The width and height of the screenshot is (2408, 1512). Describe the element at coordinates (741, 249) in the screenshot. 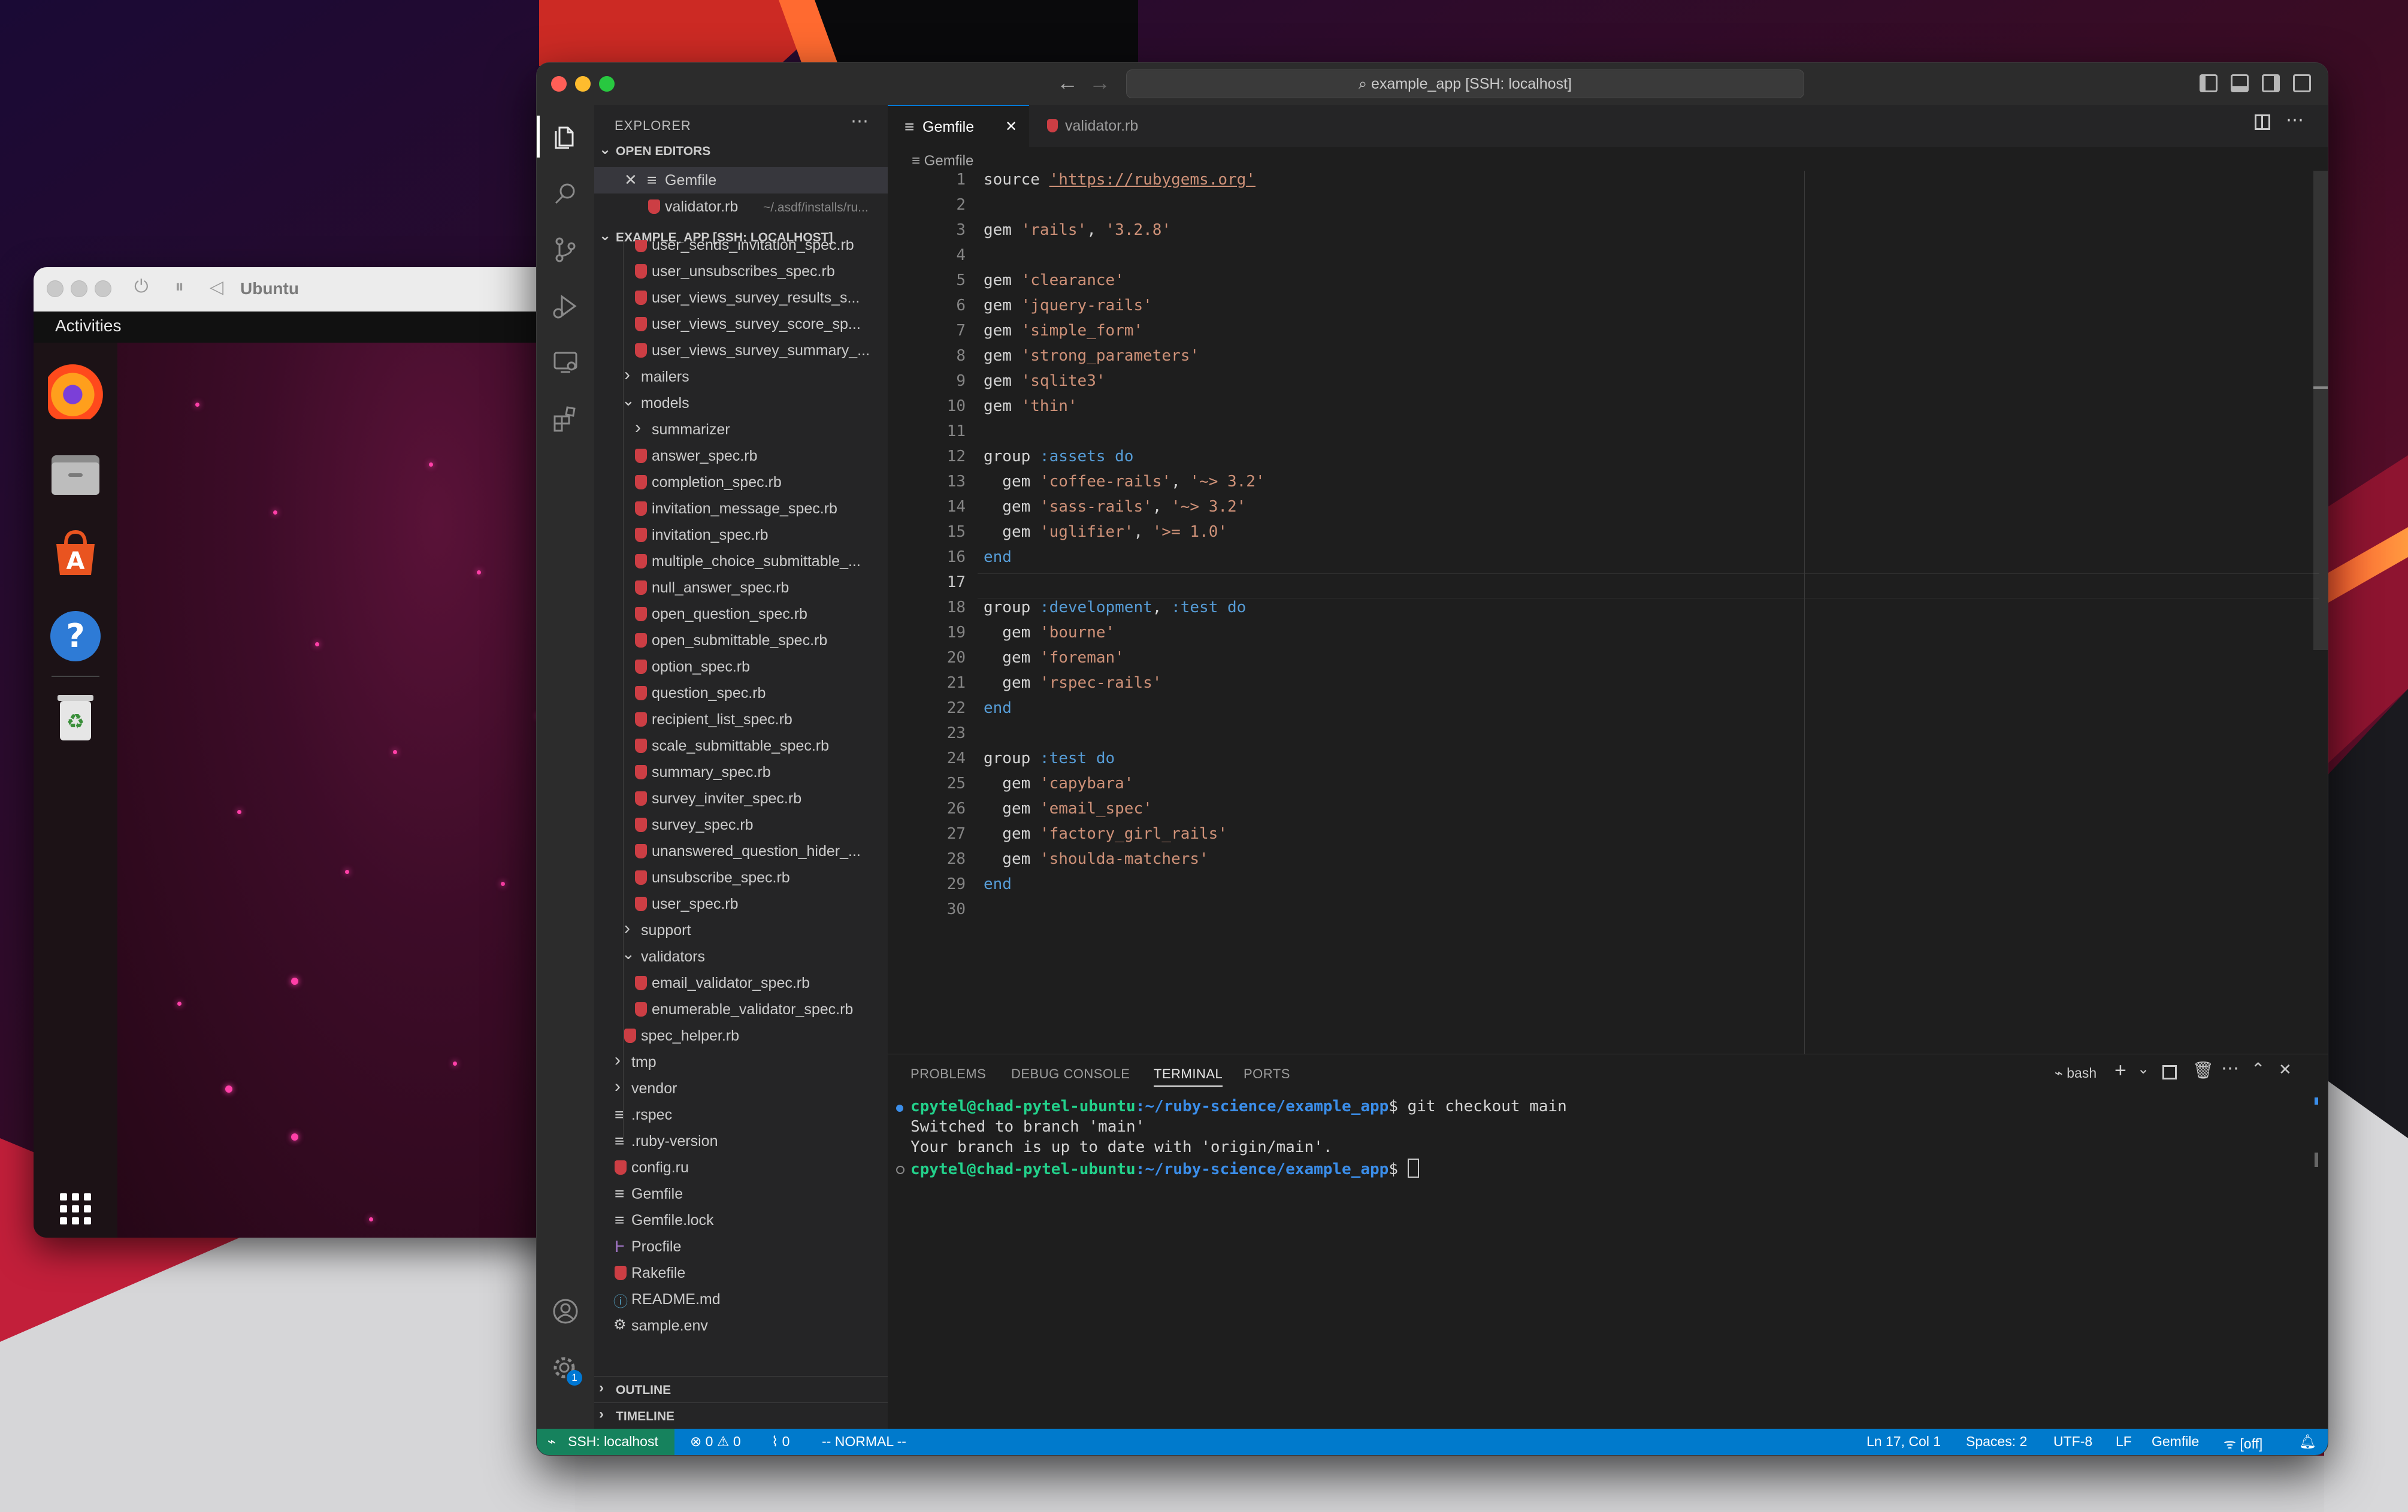

I see `tree-item: user_sends_invitation_spec.rb` at that location.